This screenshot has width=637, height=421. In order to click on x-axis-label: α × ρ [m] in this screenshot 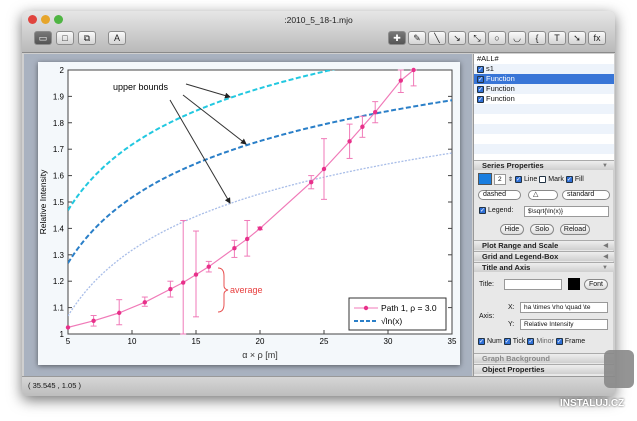, I will do `click(260, 355)`.